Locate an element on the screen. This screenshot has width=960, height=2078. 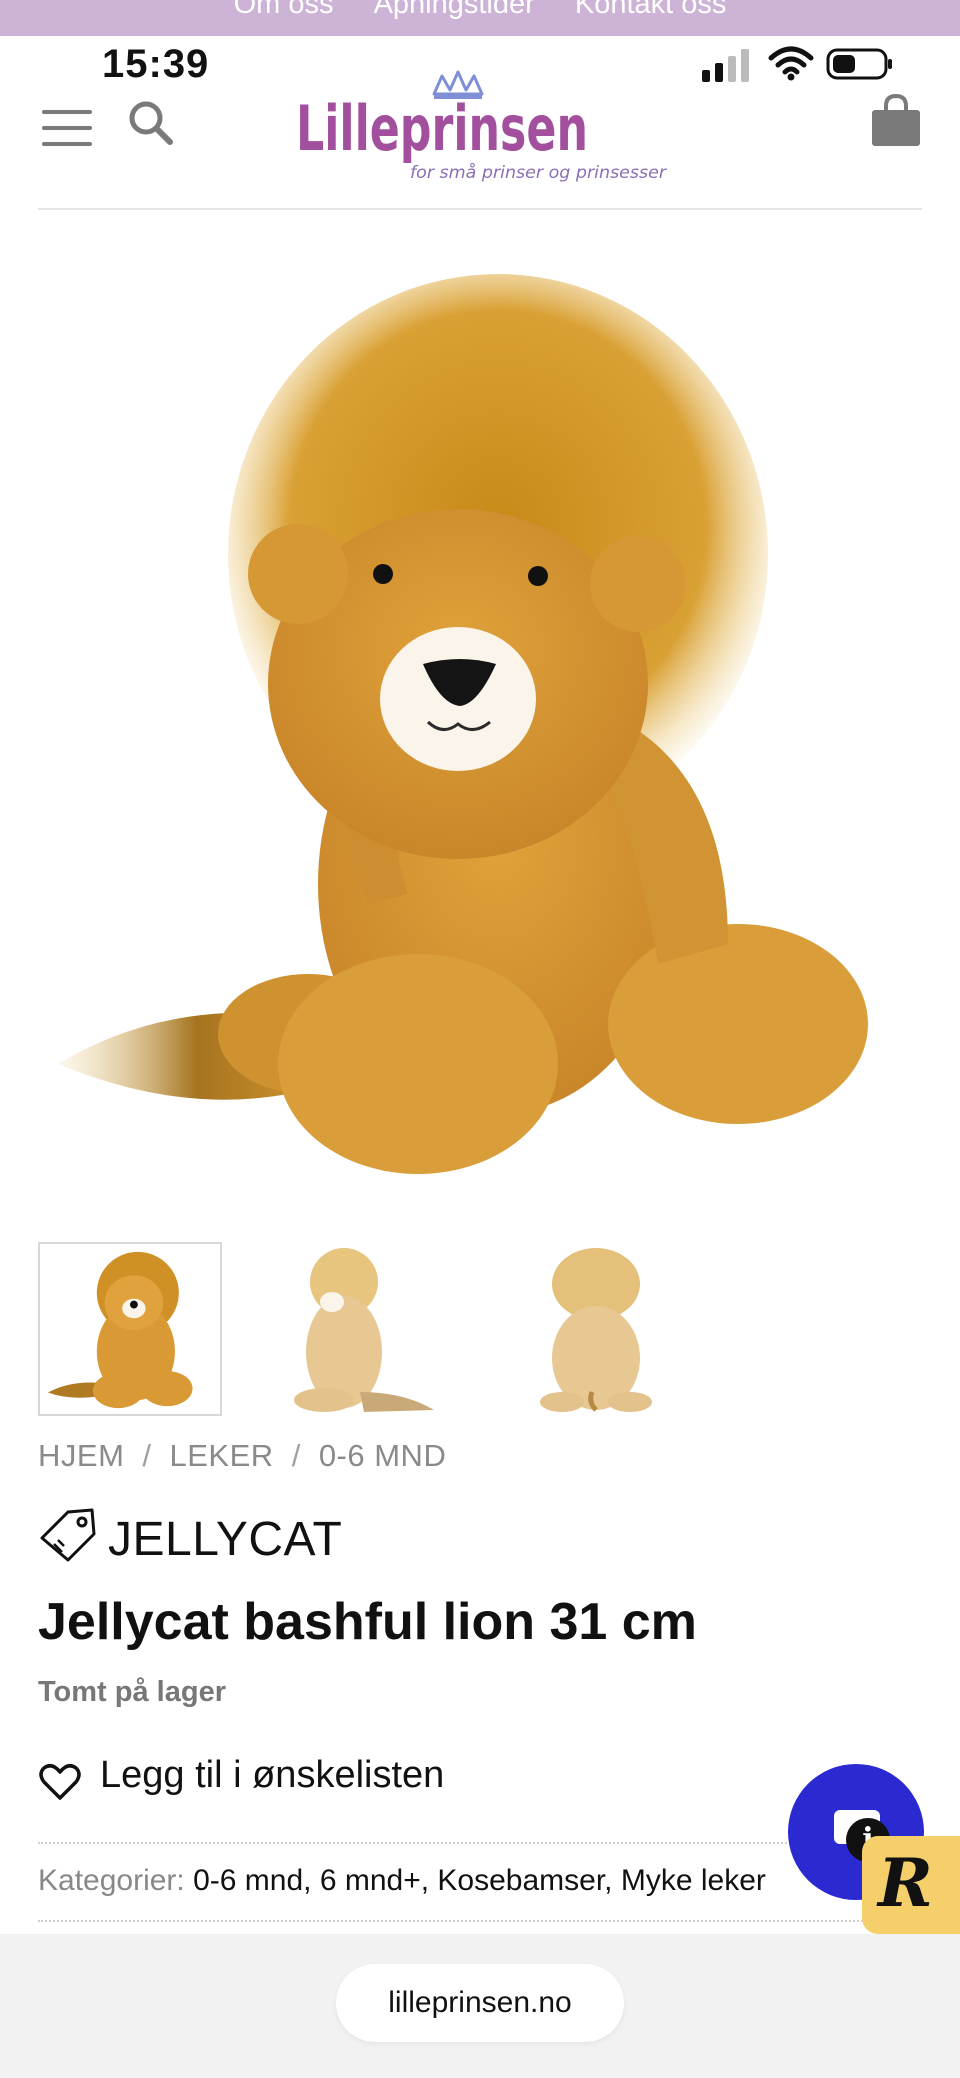
breadcrumb-age: 0-6 MND is located at coordinates (383, 1455).